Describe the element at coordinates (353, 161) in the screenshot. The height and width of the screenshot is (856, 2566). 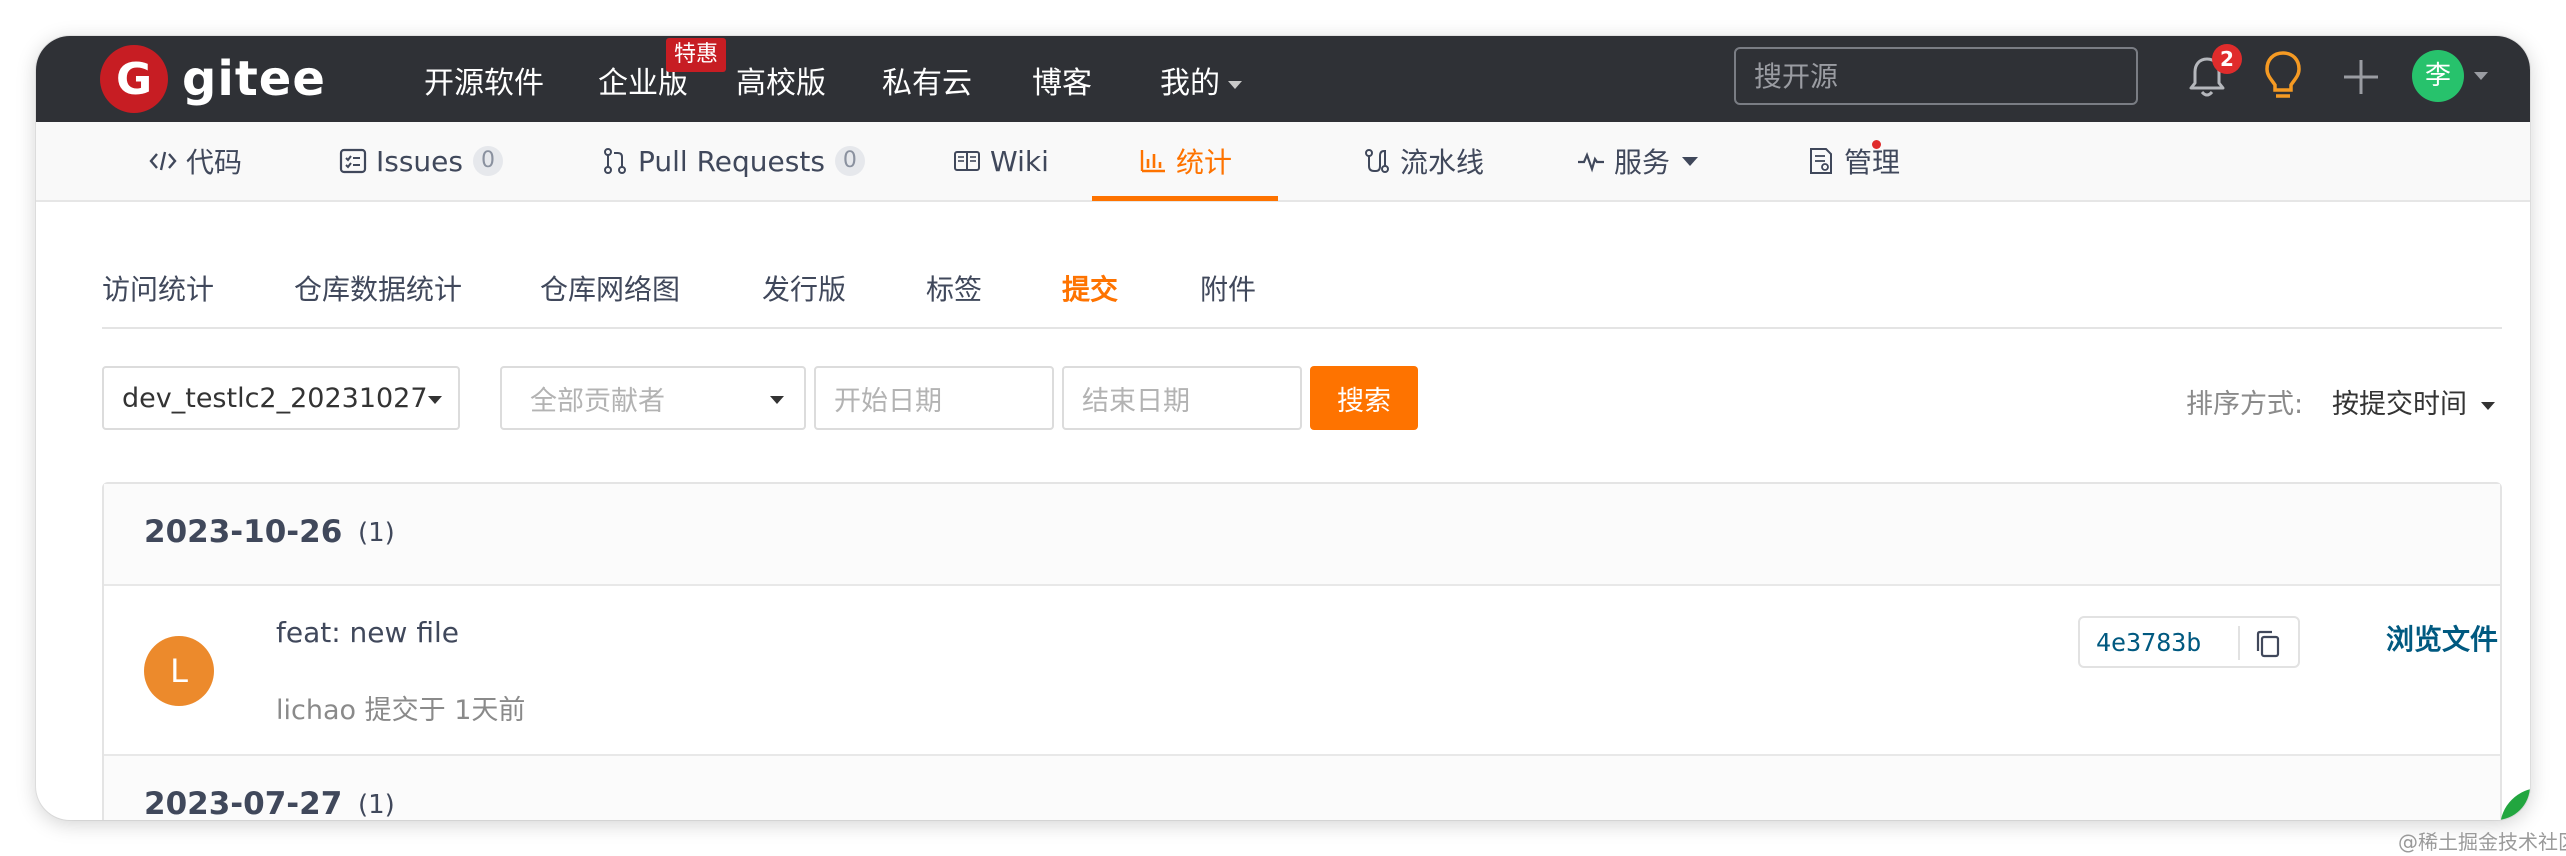
I see `issues-icon` at that location.